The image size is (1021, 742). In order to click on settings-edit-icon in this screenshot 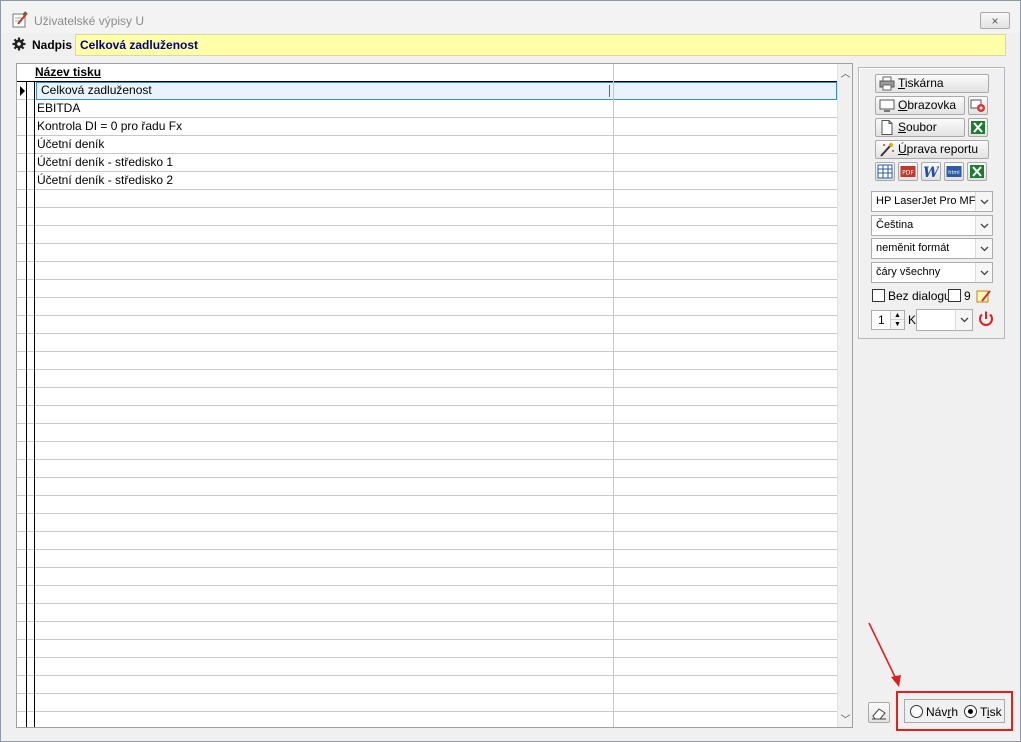, I will do `click(984, 296)`.